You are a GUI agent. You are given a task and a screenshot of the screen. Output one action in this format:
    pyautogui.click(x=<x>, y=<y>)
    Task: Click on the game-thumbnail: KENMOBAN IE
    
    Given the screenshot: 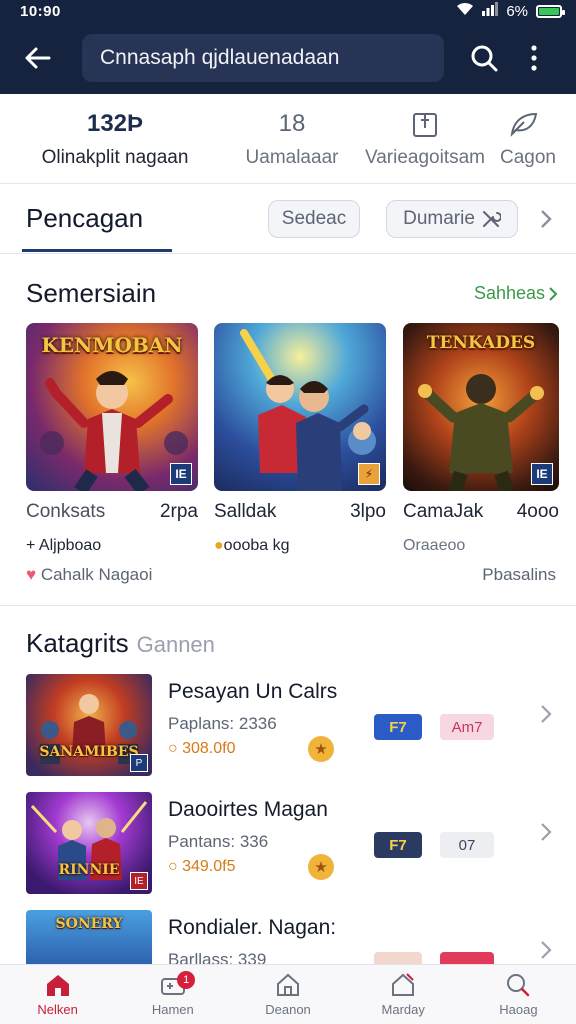 What is the action you would take?
    pyautogui.click(x=112, y=407)
    